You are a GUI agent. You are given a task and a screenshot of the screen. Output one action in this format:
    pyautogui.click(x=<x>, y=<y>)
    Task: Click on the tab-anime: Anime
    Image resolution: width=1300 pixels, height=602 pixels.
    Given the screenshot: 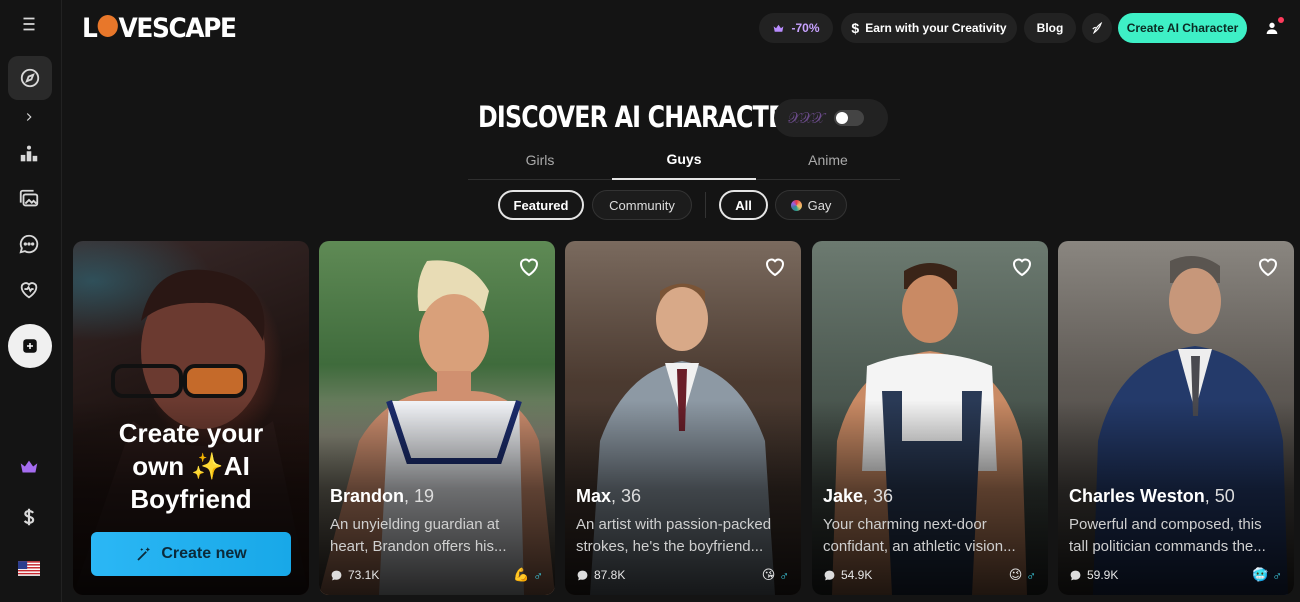 What is the action you would take?
    pyautogui.click(x=828, y=160)
    